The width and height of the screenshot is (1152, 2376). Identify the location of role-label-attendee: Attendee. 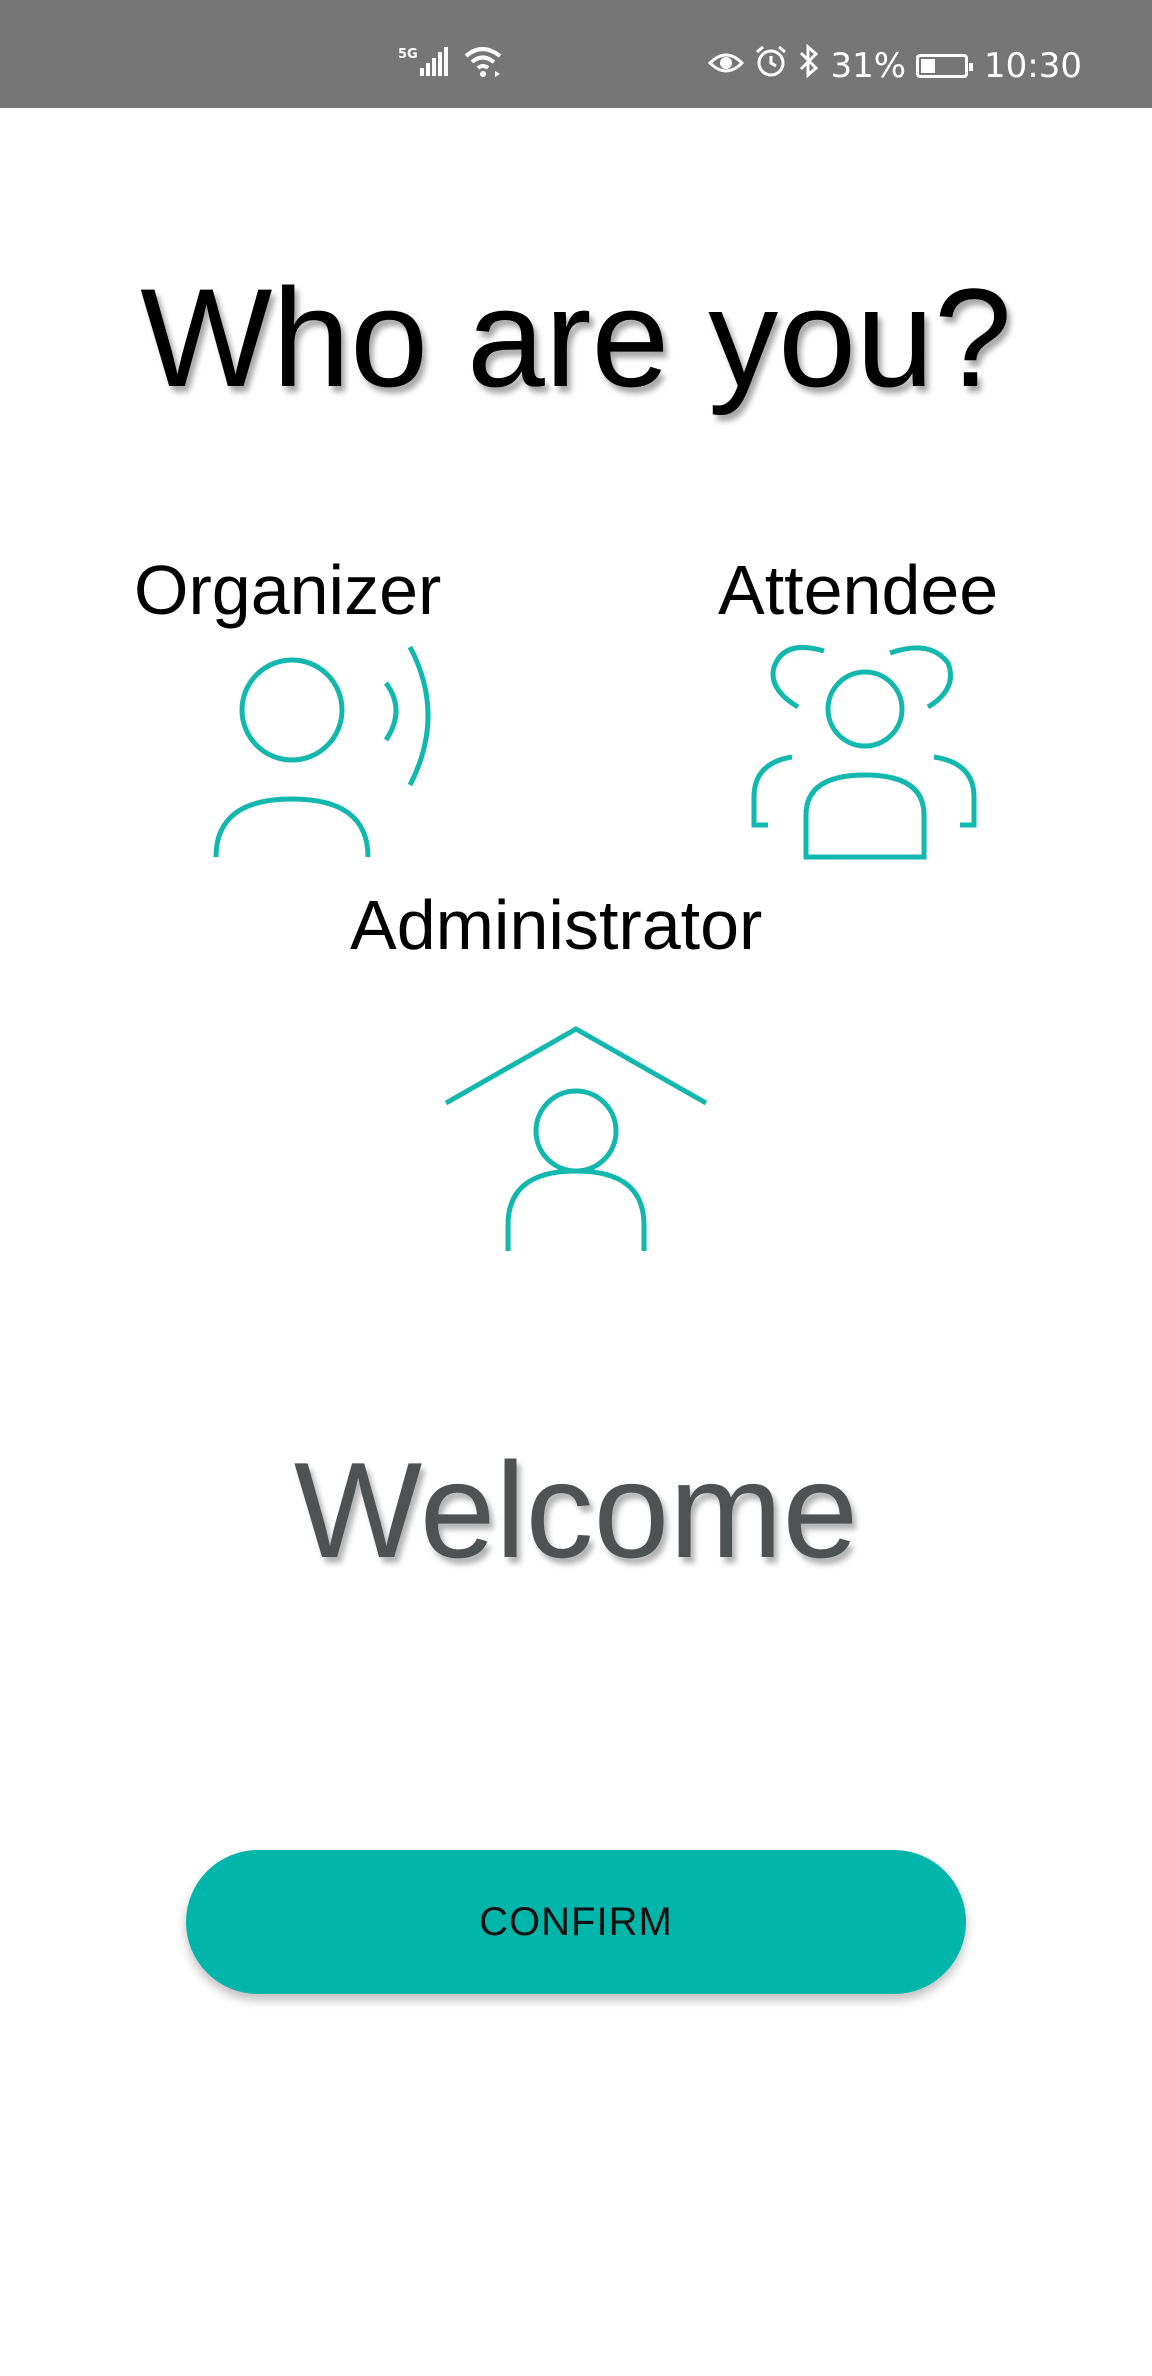
(858, 590).